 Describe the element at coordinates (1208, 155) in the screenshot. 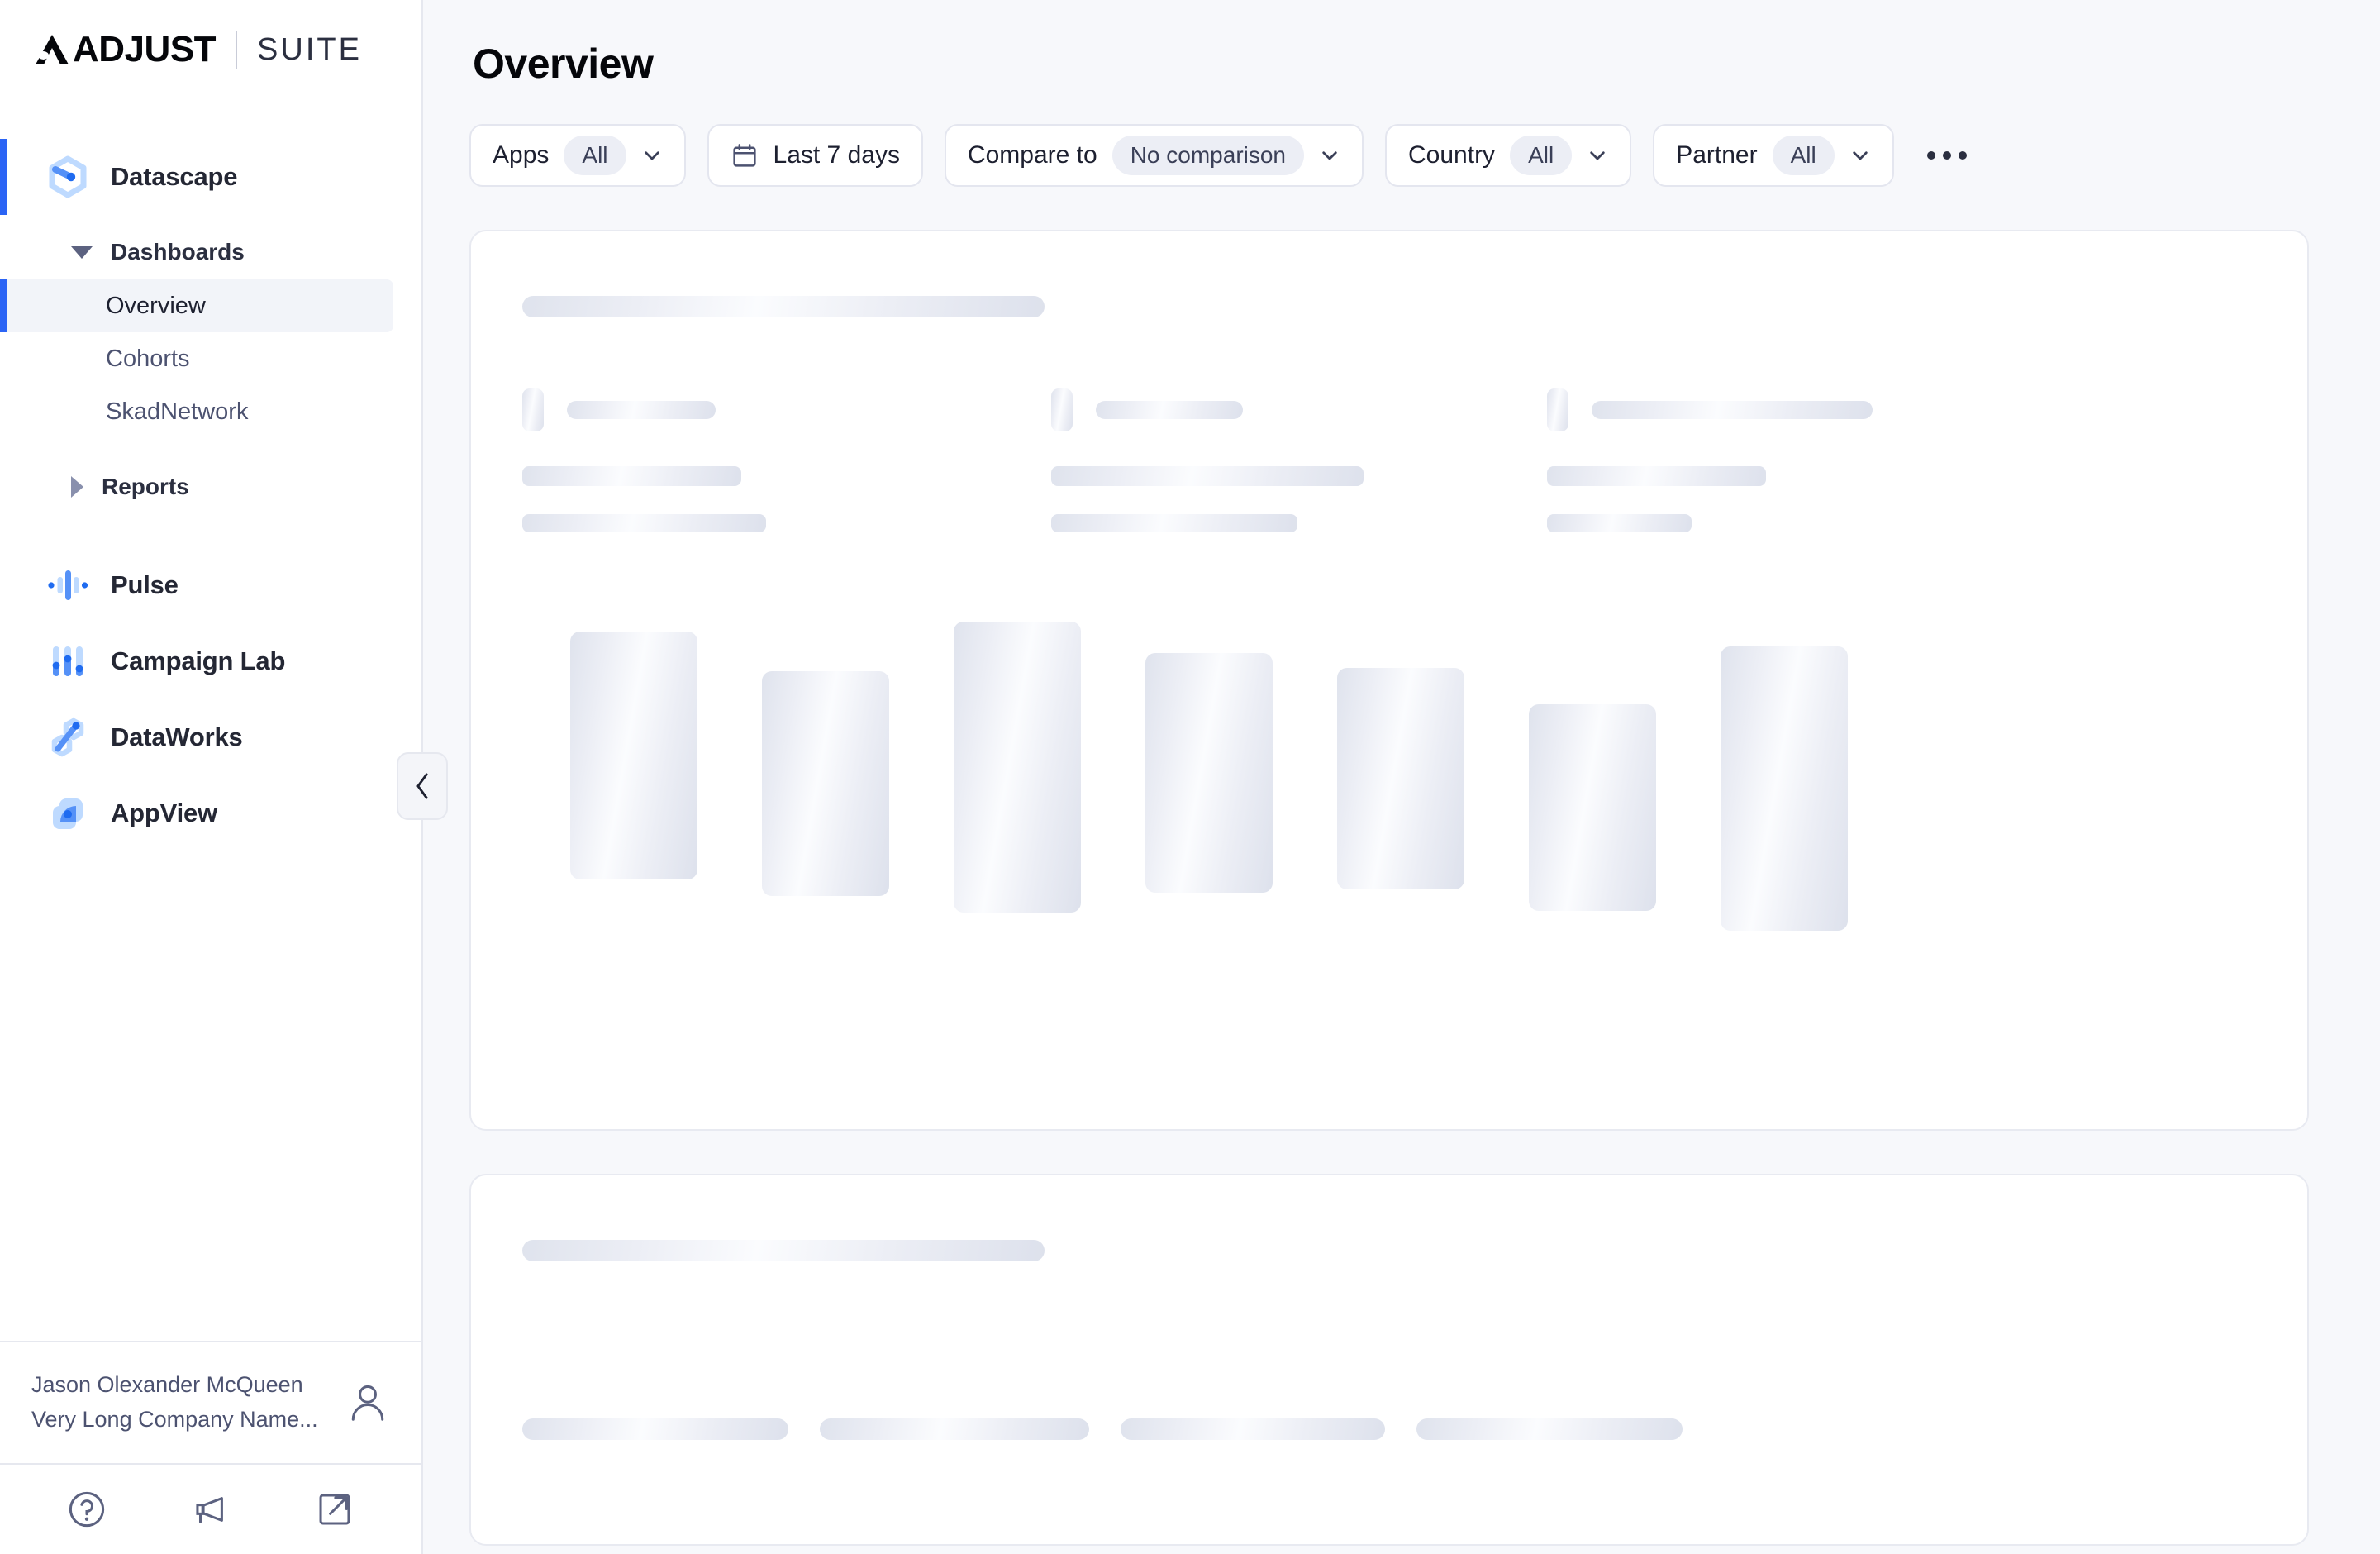

I see `compare-to-value: No comparison` at that location.